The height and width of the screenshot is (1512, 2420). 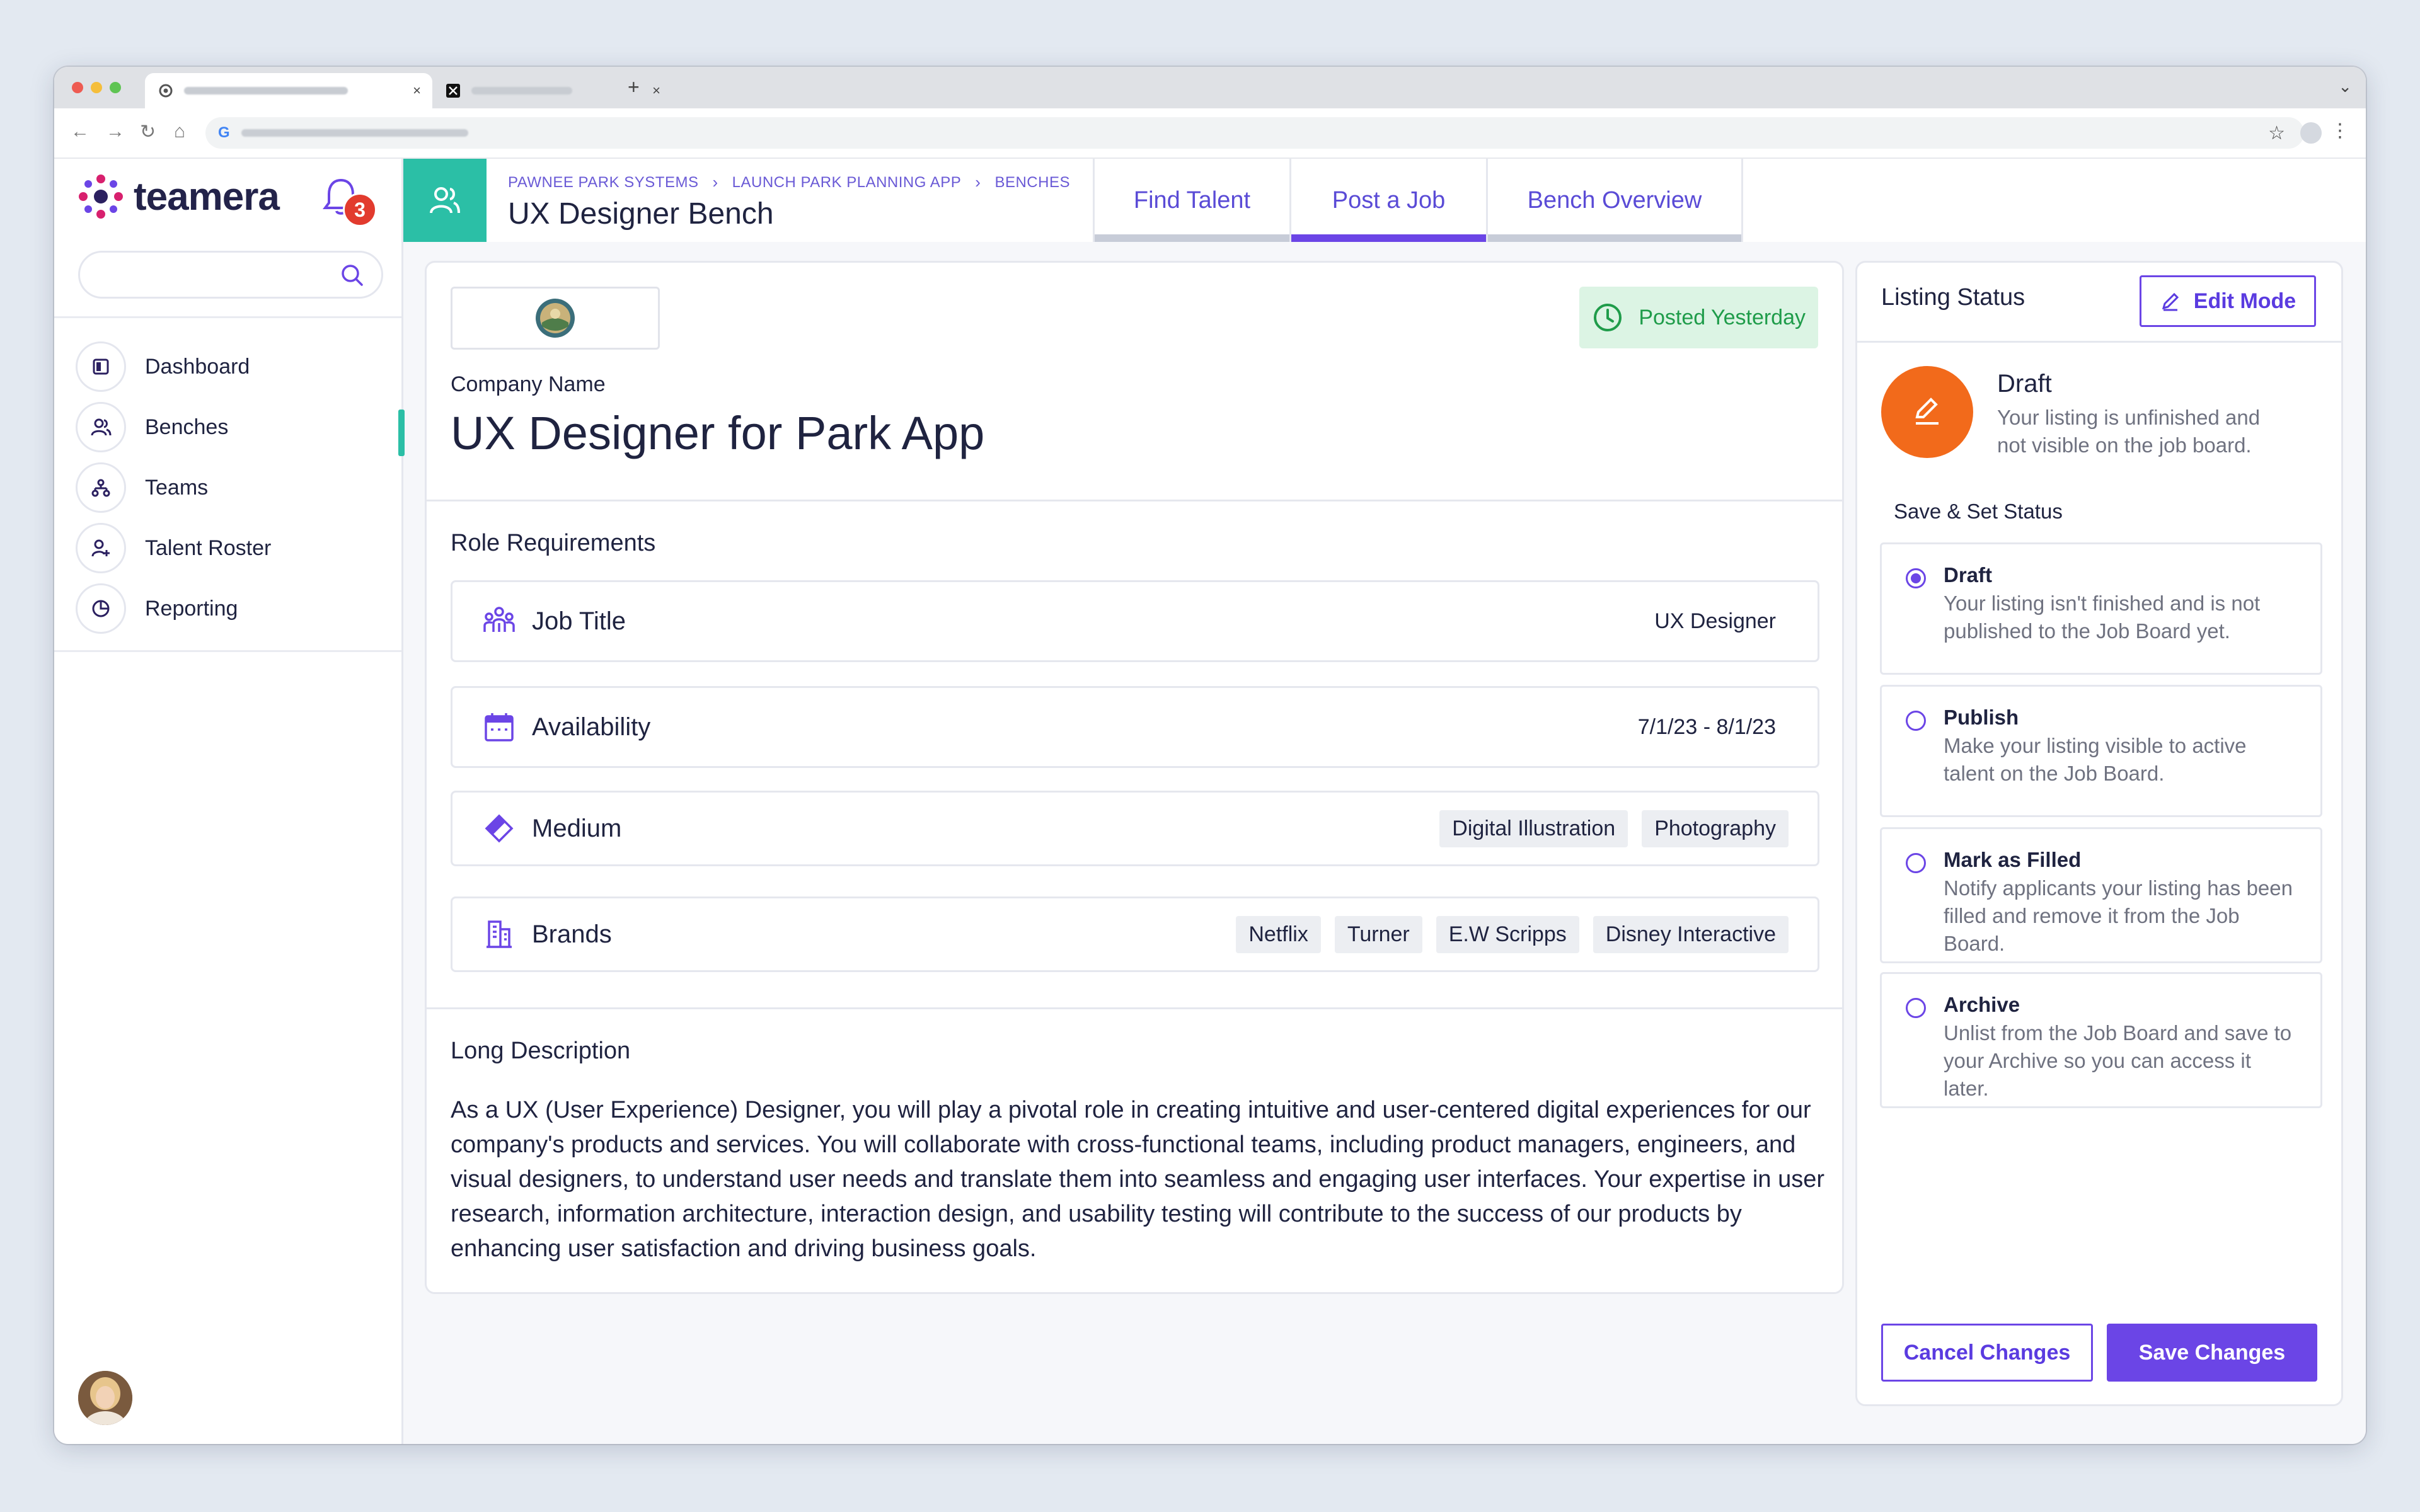 What do you see at coordinates (1614, 200) in the screenshot?
I see `tab-bench-overview: Bench Overview` at bounding box center [1614, 200].